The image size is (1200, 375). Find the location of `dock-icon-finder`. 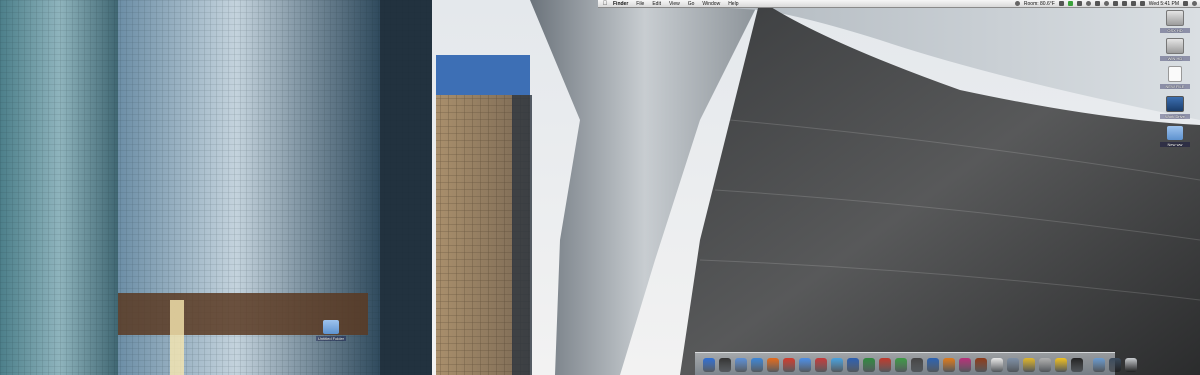

dock-icon-finder is located at coordinates (709, 365).